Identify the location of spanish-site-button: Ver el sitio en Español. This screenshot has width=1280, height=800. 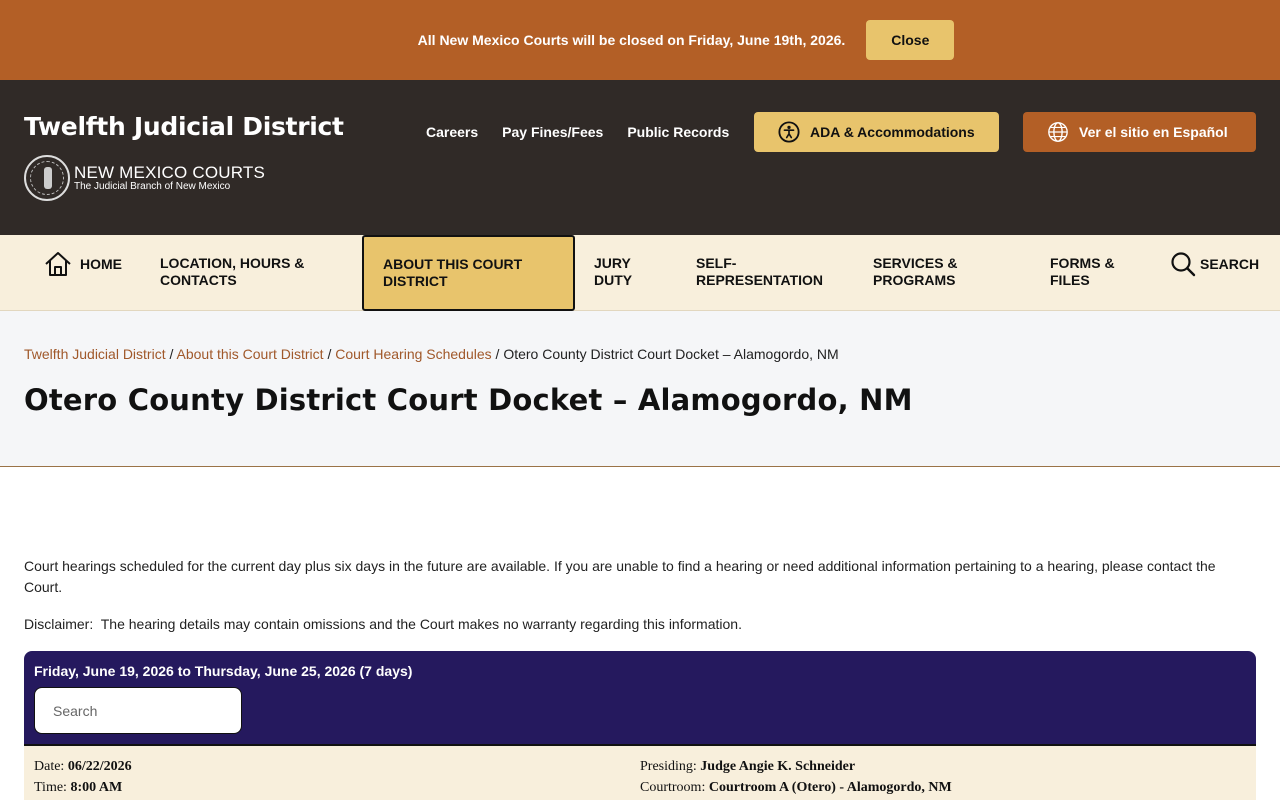
(1139, 132).